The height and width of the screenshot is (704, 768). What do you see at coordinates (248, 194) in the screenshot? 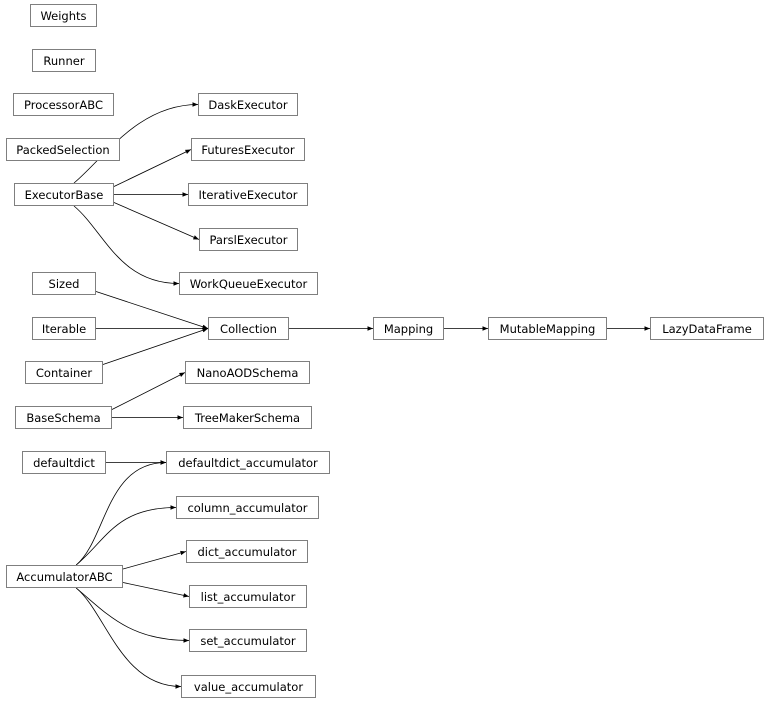
I see `class-node-iterativeexecutor: IterativeExecutor` at bounding box center [248, 194].